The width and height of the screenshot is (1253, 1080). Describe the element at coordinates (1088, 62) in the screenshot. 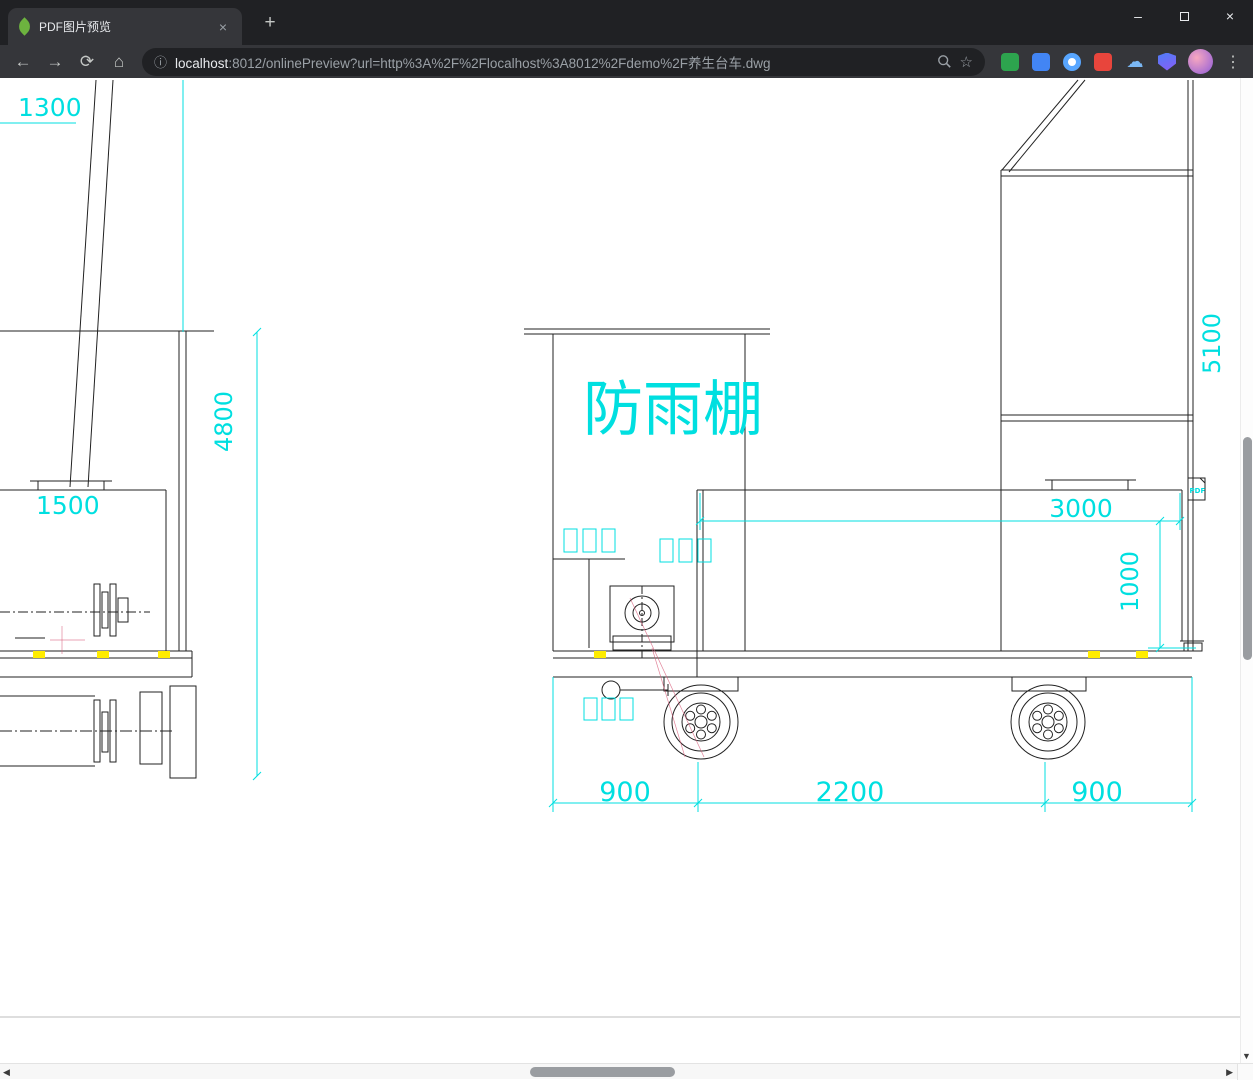

I see `extensions-area: ☁` at that location.